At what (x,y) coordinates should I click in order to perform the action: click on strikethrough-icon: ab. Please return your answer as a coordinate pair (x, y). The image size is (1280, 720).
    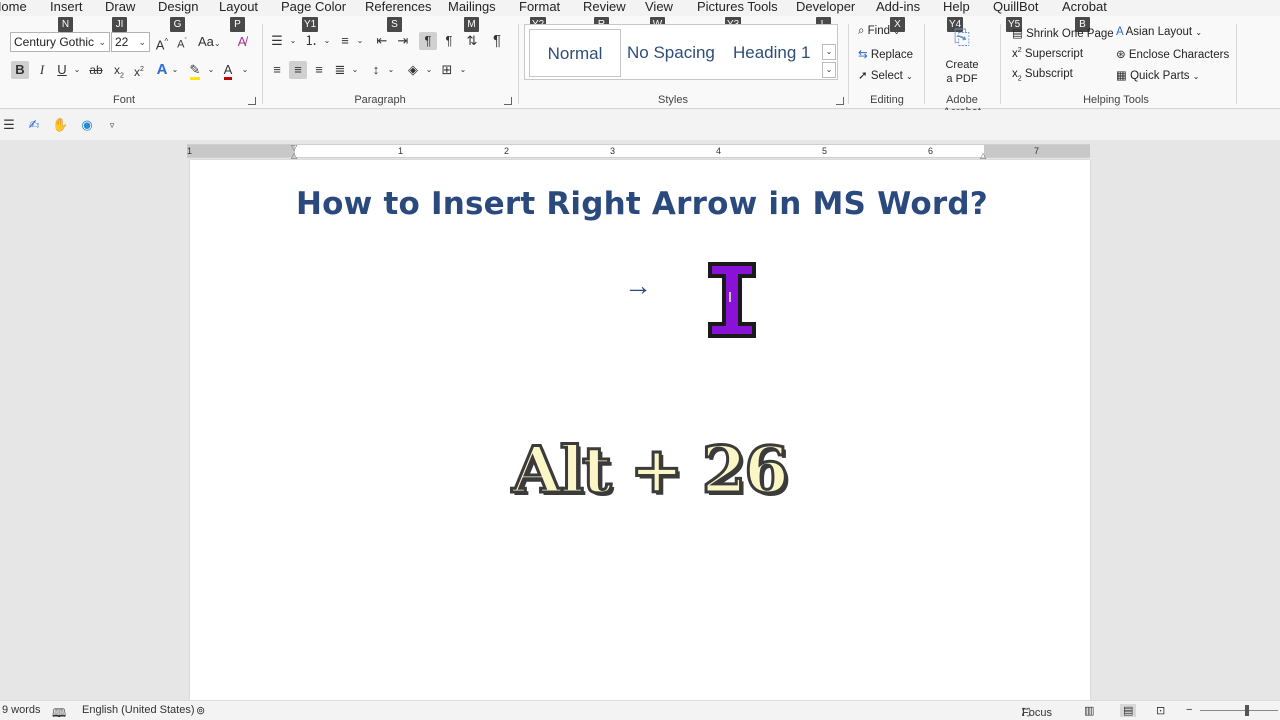
    Looking at the image, I should click on (96, 70).